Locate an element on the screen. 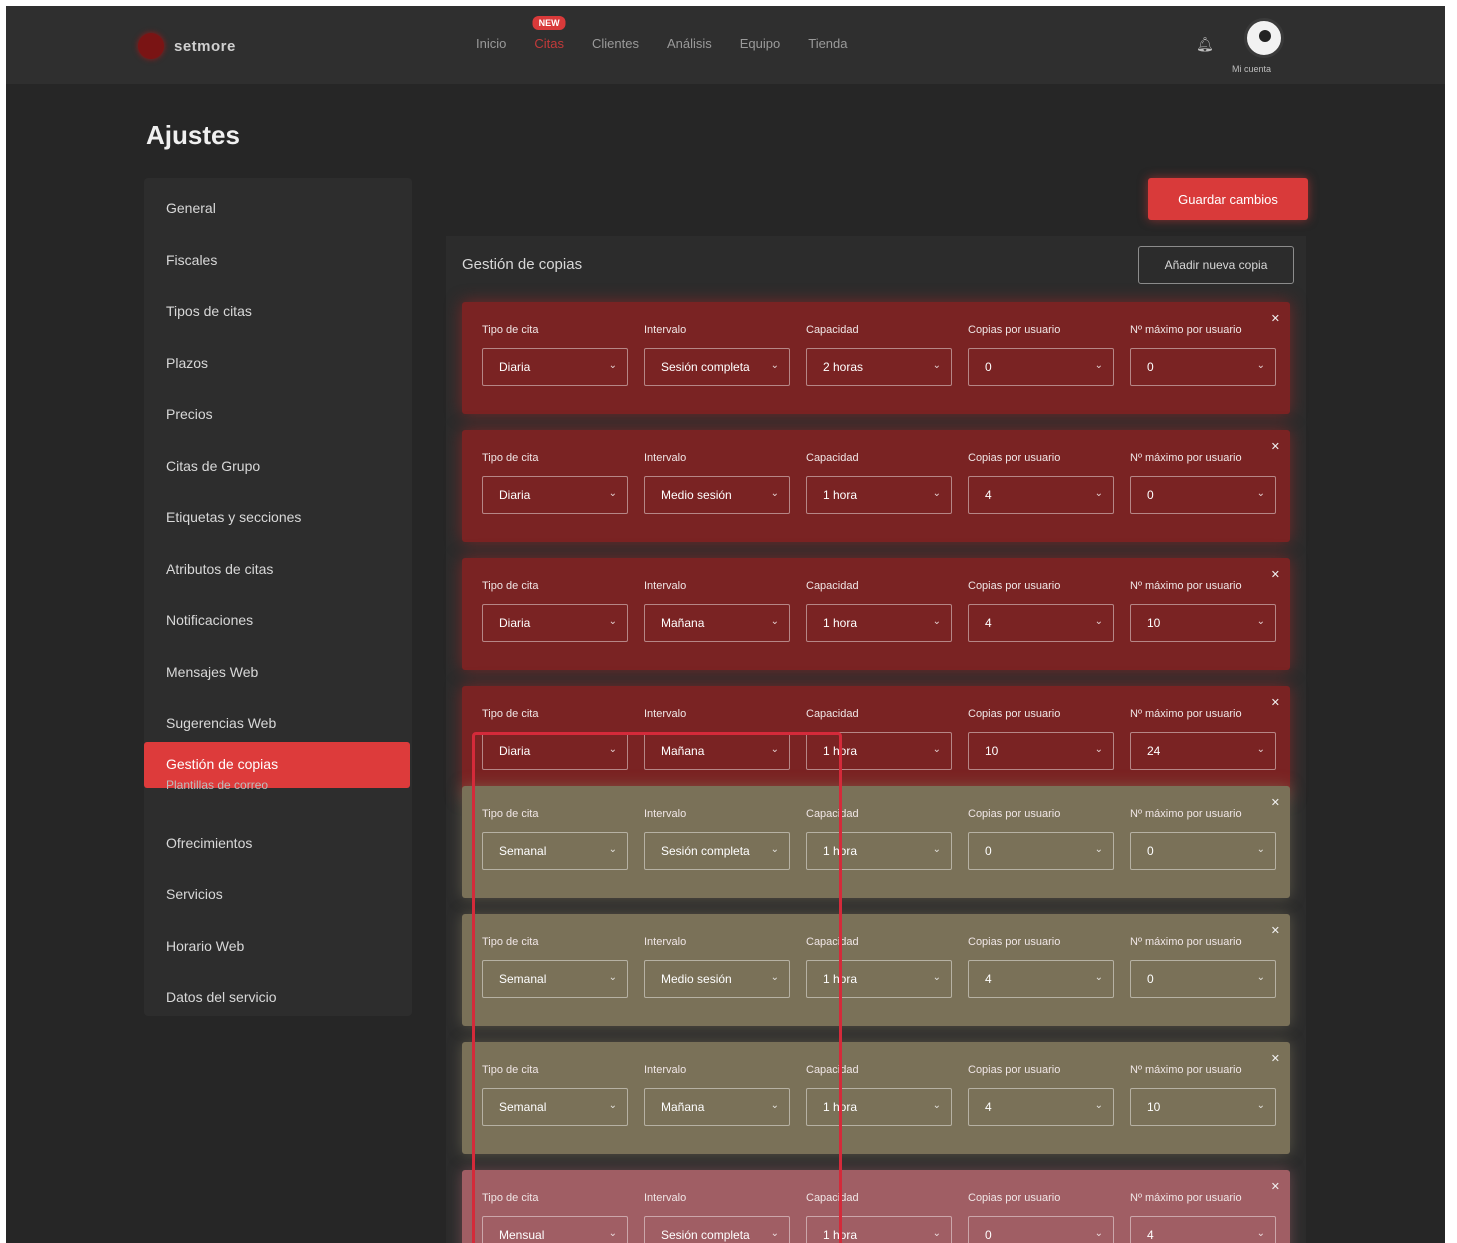  field-label: Nº máximo por usuario is located at coordinates (1186, 714).